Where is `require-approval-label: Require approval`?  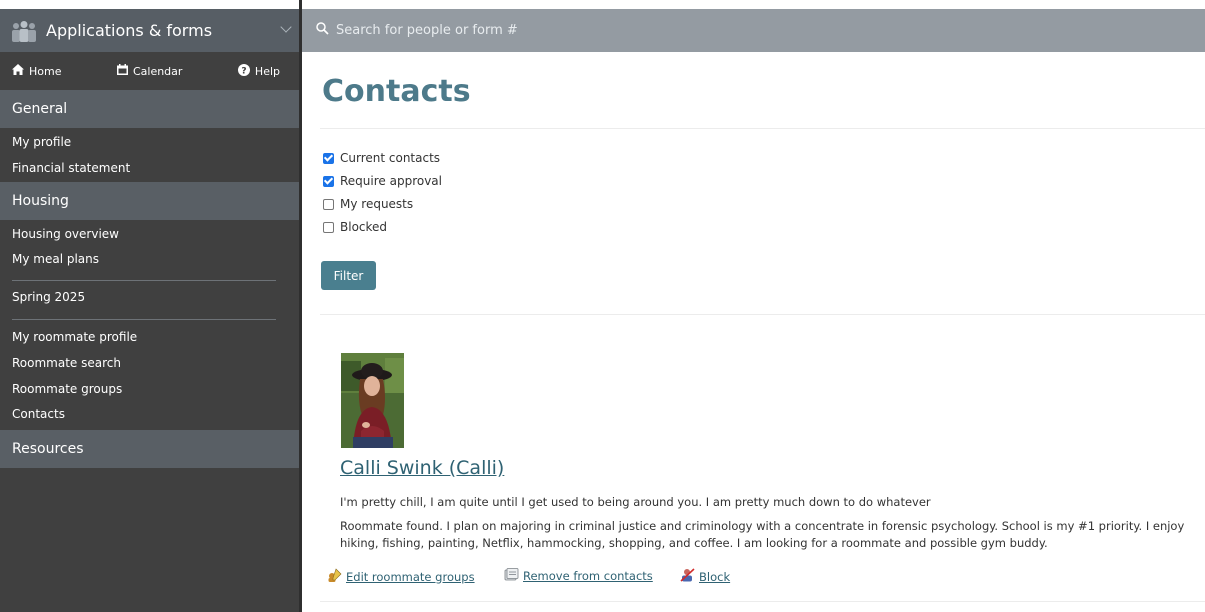 require-approval-label: Require approval is located at coordinates (391, 181).